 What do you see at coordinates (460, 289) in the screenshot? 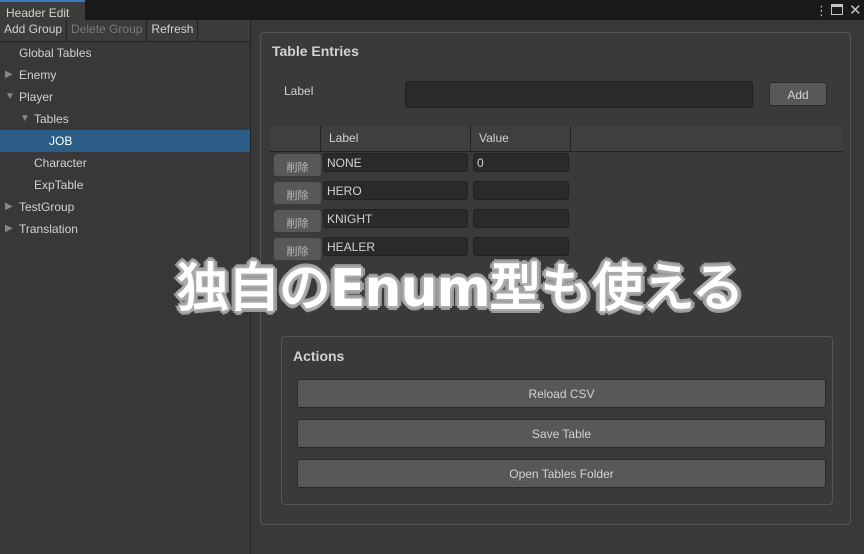
I see `caption-overlay: 独自のEnum型も使える` at bounding box center [460, 289].